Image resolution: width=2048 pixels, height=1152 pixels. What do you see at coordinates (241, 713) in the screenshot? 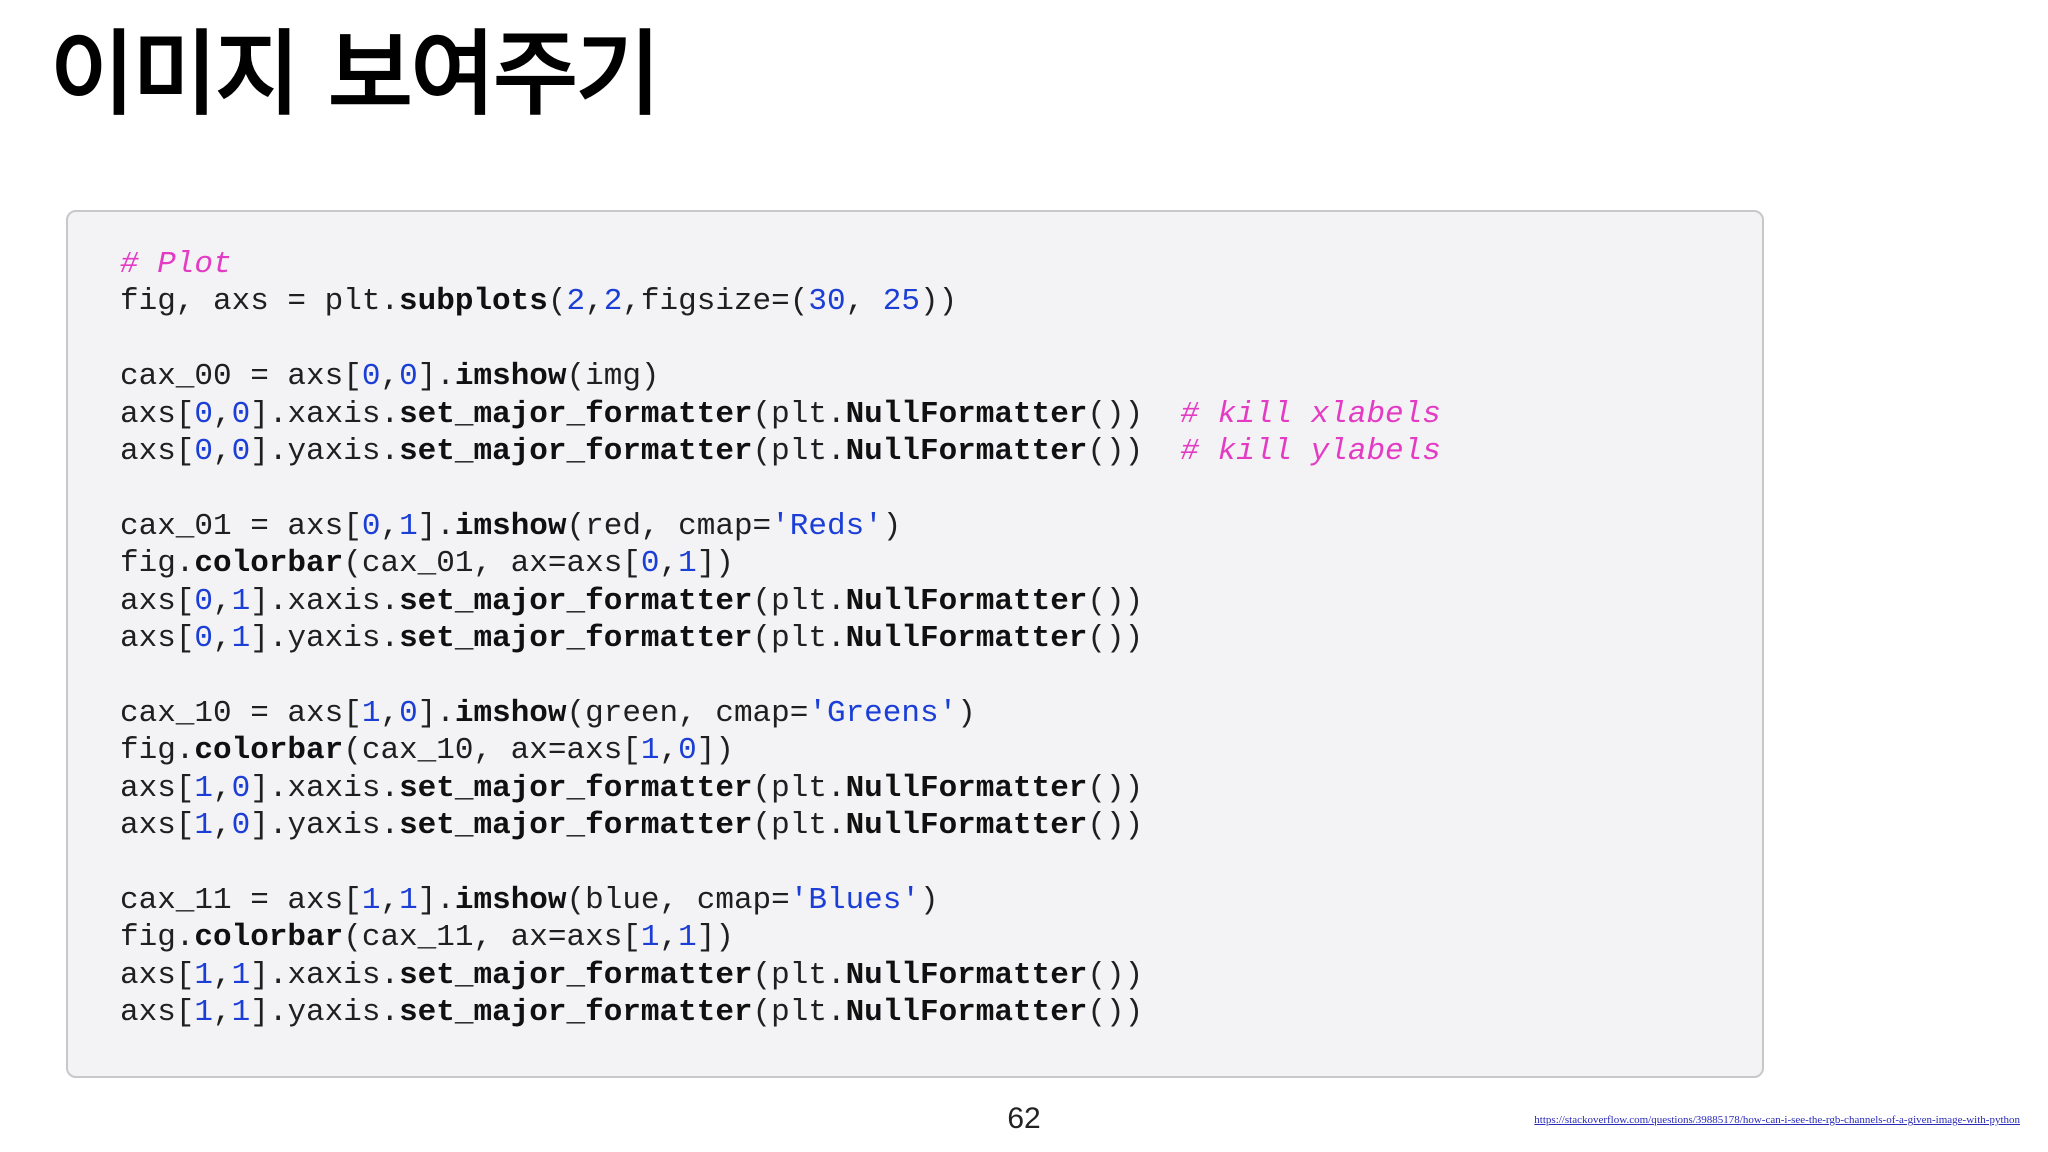
I see `code-text: cax_10 = axs[` at bounding box center [241, 713].